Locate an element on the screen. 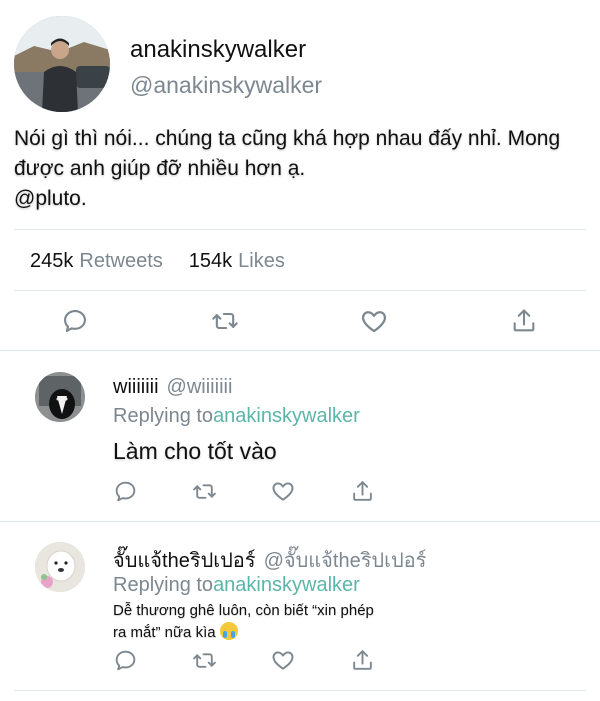 The image size is (600, 701). tweet-text-line: được anh giúp đỡ nhiều hơn ạ. is located at coordinates (160, 168).